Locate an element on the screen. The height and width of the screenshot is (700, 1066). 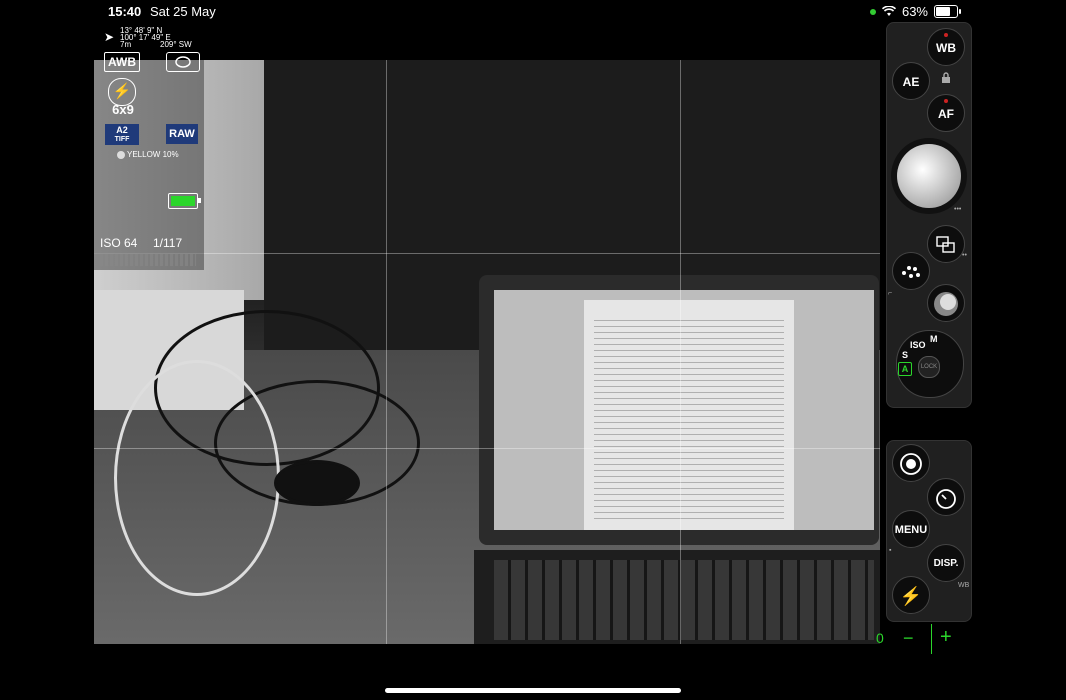
format-type-label: TIFF is located at coordinates (122, 139).